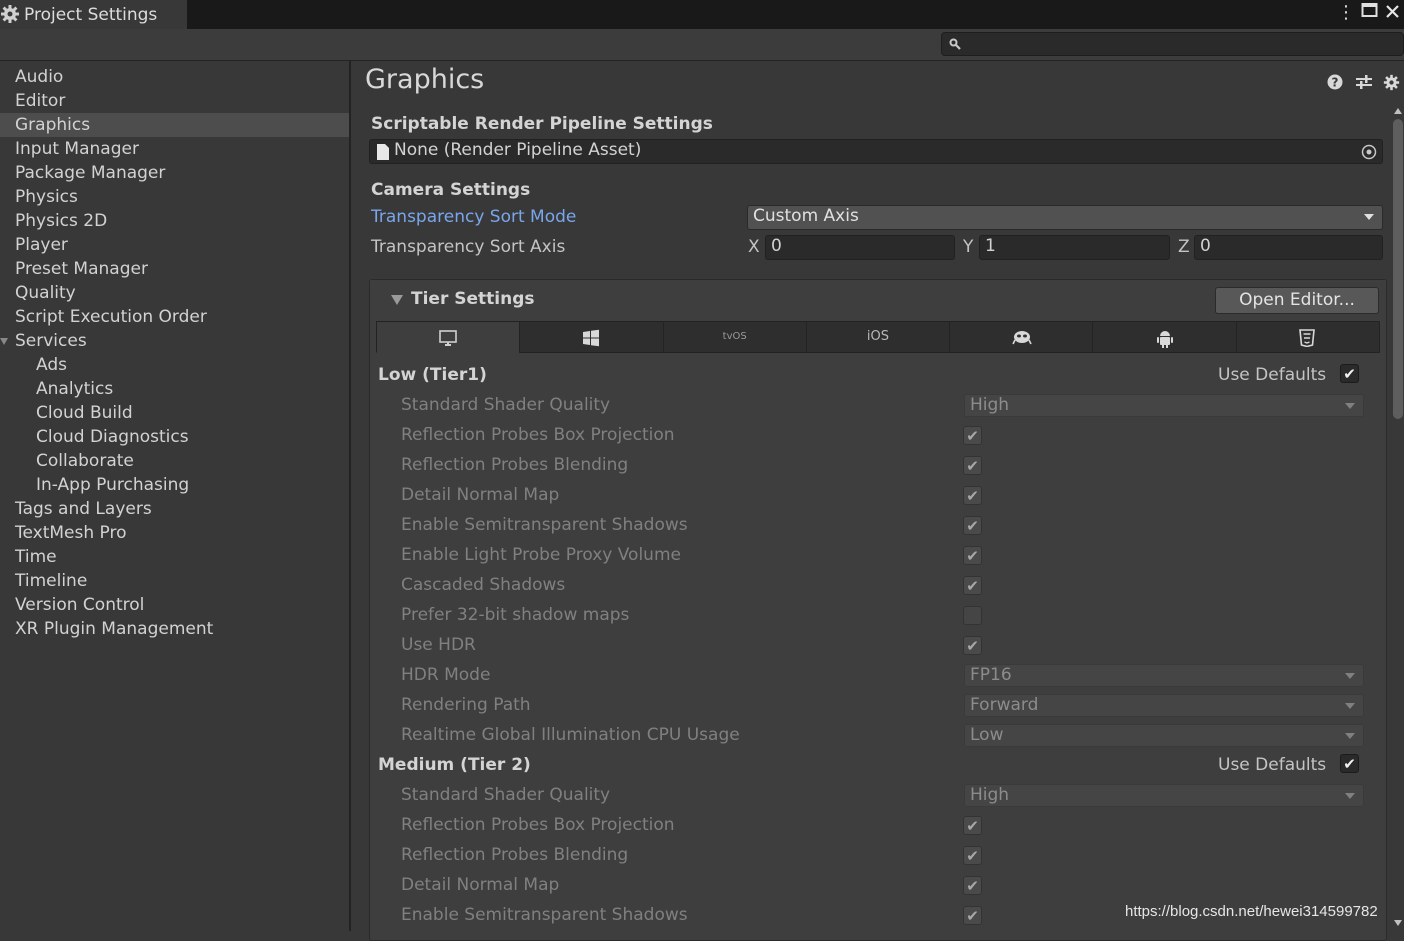 The height and width of the screenshot is (941, 1404). I want to click on axis-x-input: 0, so click(860, 247).